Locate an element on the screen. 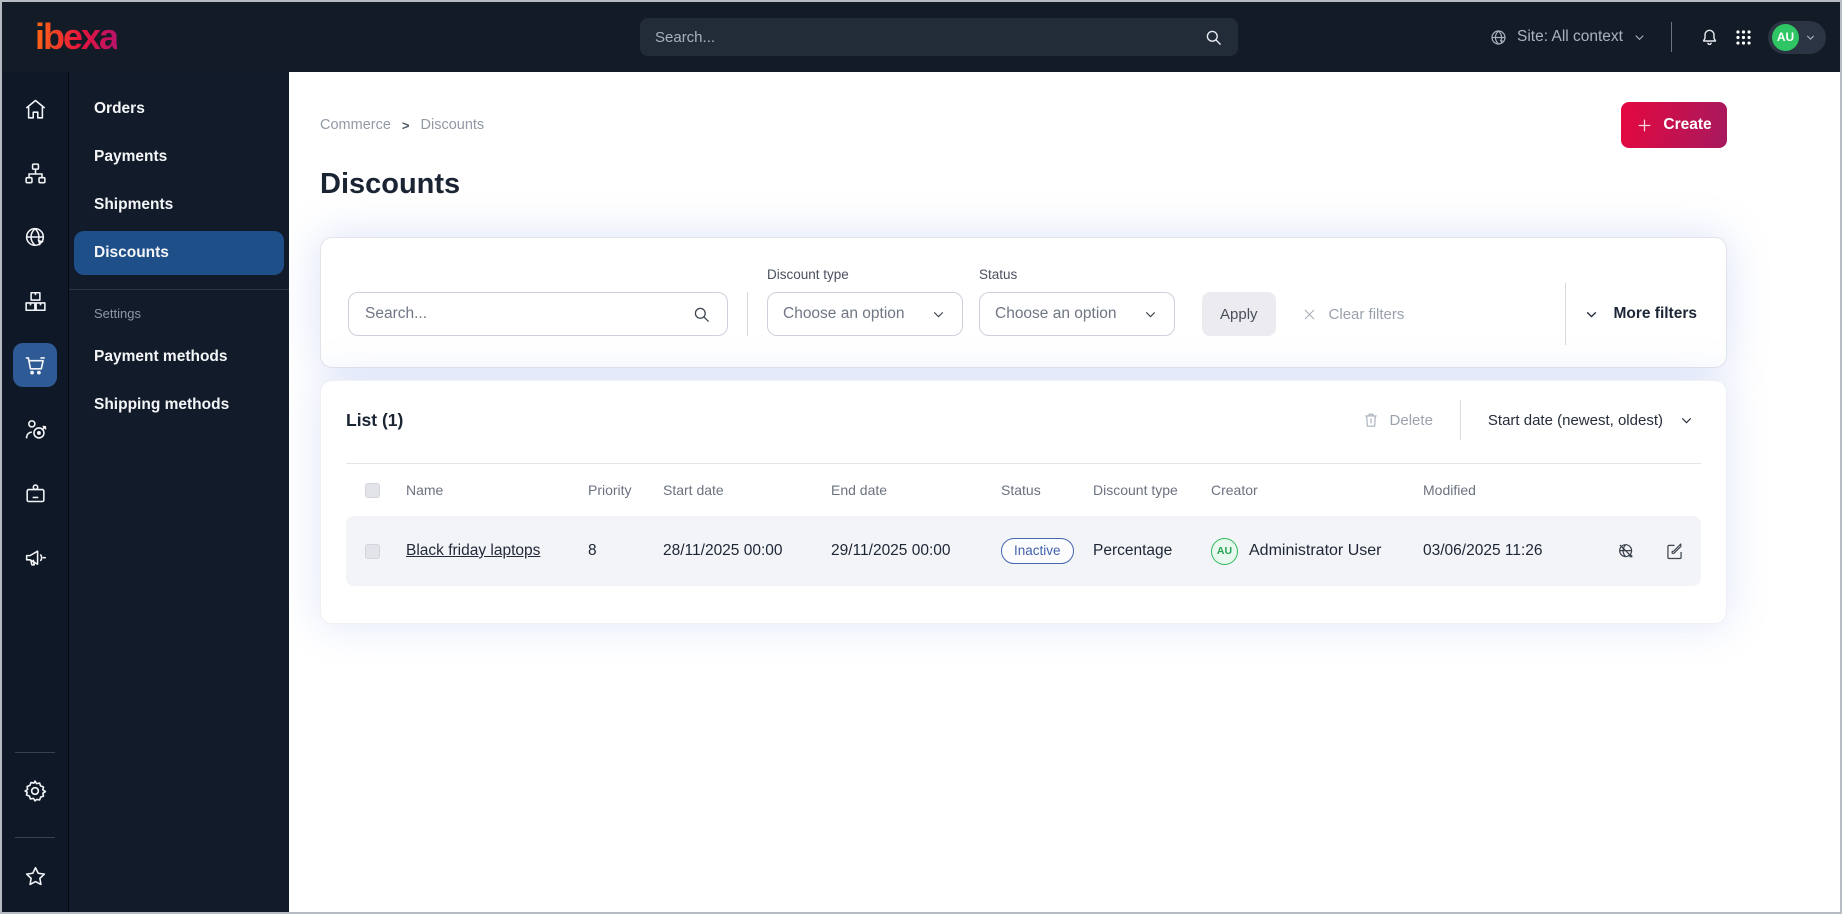 Image resolution: width=1842 pixels, height=914 pixels. status-value: Choose an option is located at coordinates (1056, 313).